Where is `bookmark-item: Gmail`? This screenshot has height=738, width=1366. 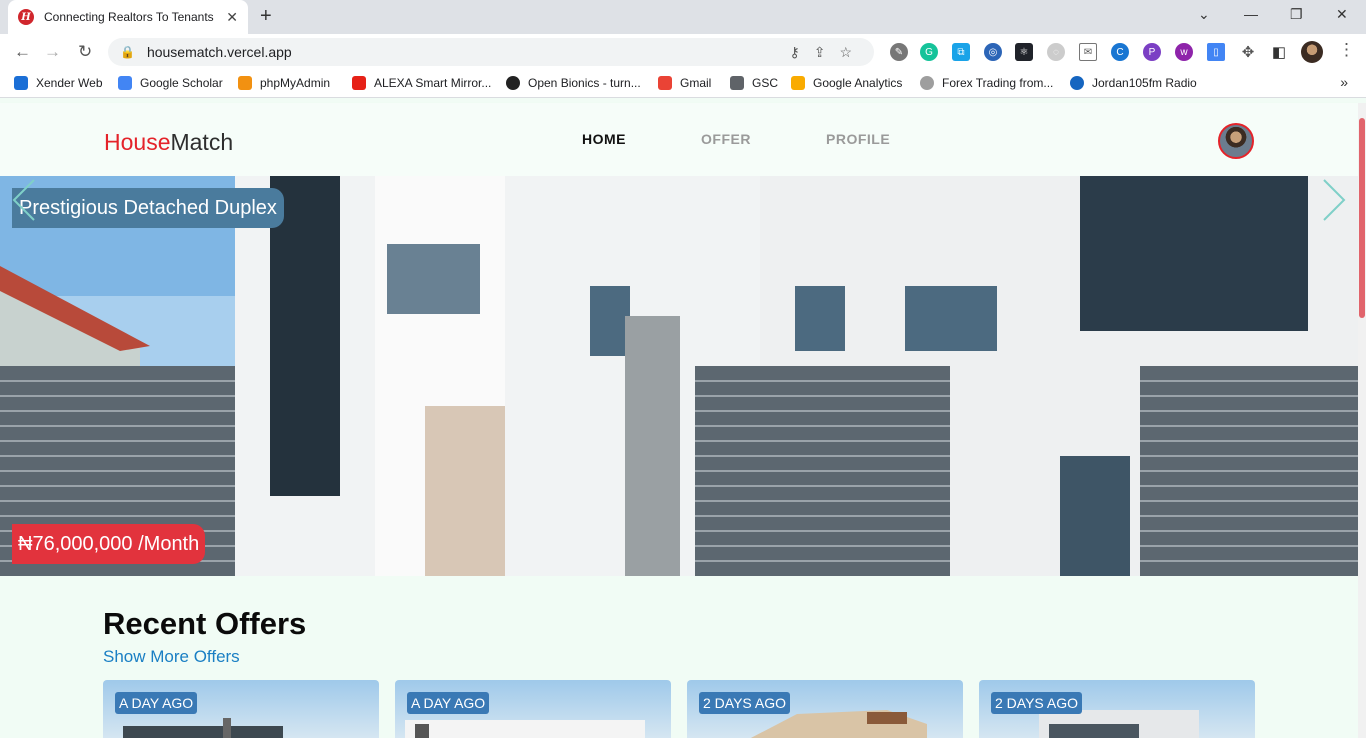 bookmark-item: Gmail is located at coordinates (684, 83).